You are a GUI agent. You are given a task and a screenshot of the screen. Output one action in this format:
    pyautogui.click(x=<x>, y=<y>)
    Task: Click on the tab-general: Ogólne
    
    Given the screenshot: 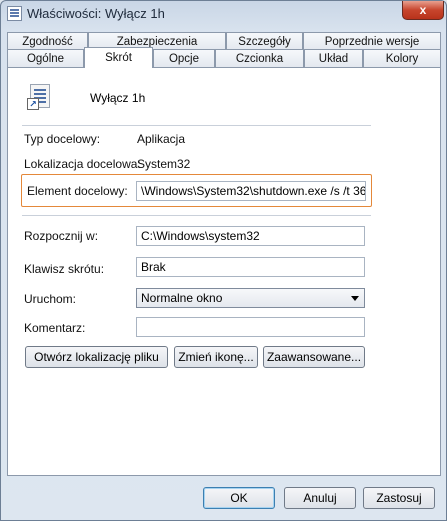 What is the action you would take?
    pyautogui.click(x=45, y=58)
    